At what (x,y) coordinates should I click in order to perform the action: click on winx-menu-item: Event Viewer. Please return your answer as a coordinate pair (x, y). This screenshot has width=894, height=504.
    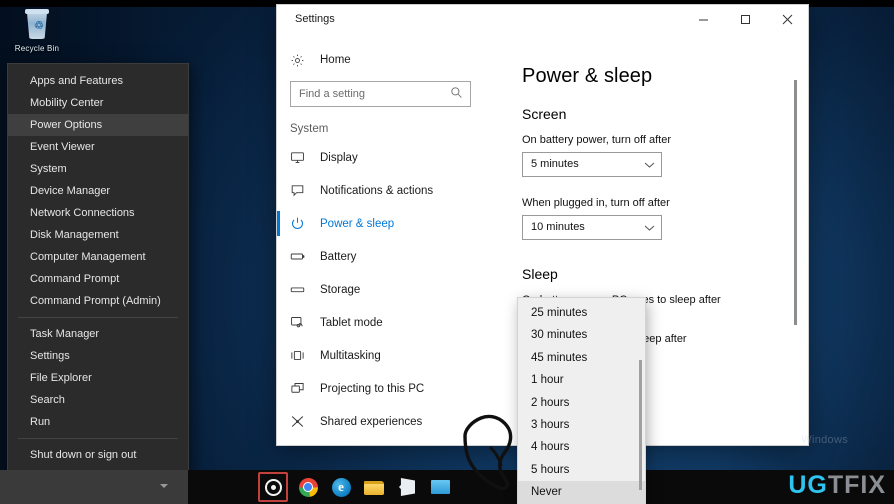
    Looking at the image, I should click on (98, 147).